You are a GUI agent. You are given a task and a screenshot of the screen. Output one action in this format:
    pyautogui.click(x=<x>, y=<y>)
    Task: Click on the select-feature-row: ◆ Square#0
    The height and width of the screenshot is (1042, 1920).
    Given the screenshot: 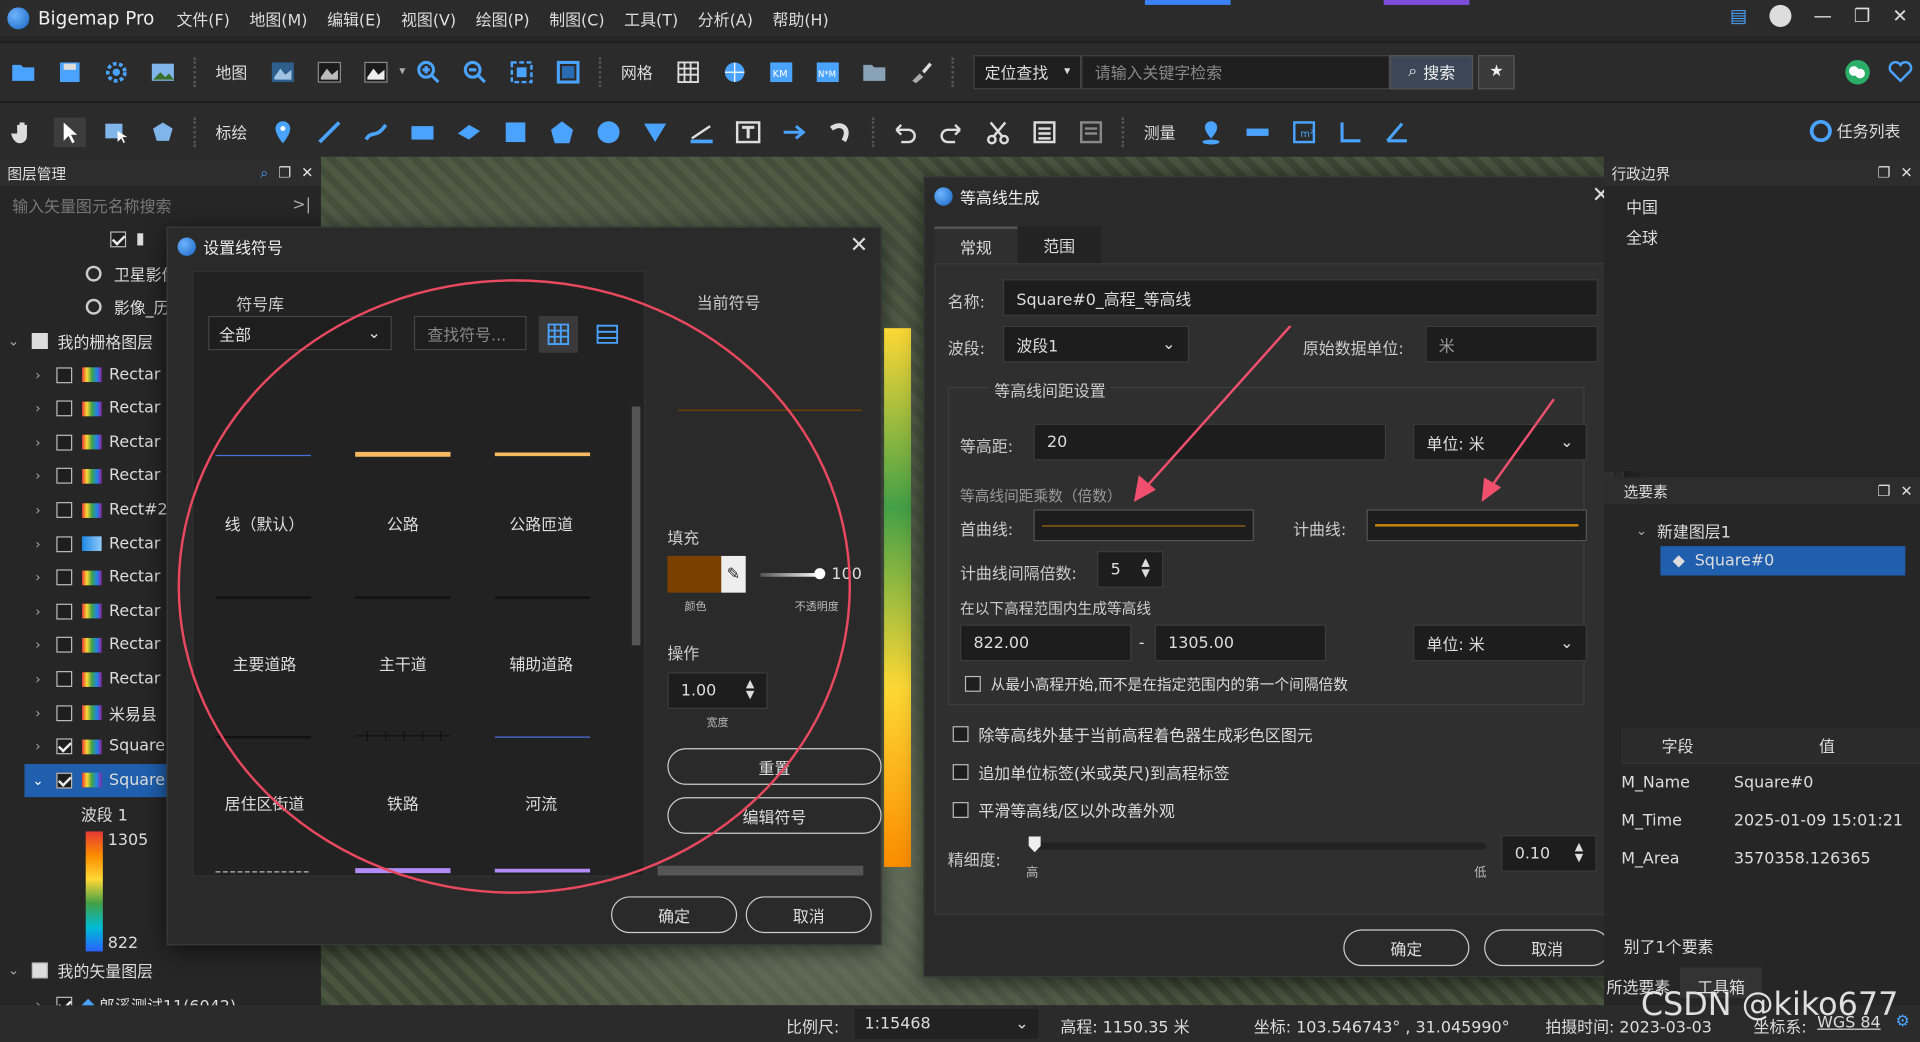 What is the action you would take?
    pyautogui.click(x=1783, y=561)
    